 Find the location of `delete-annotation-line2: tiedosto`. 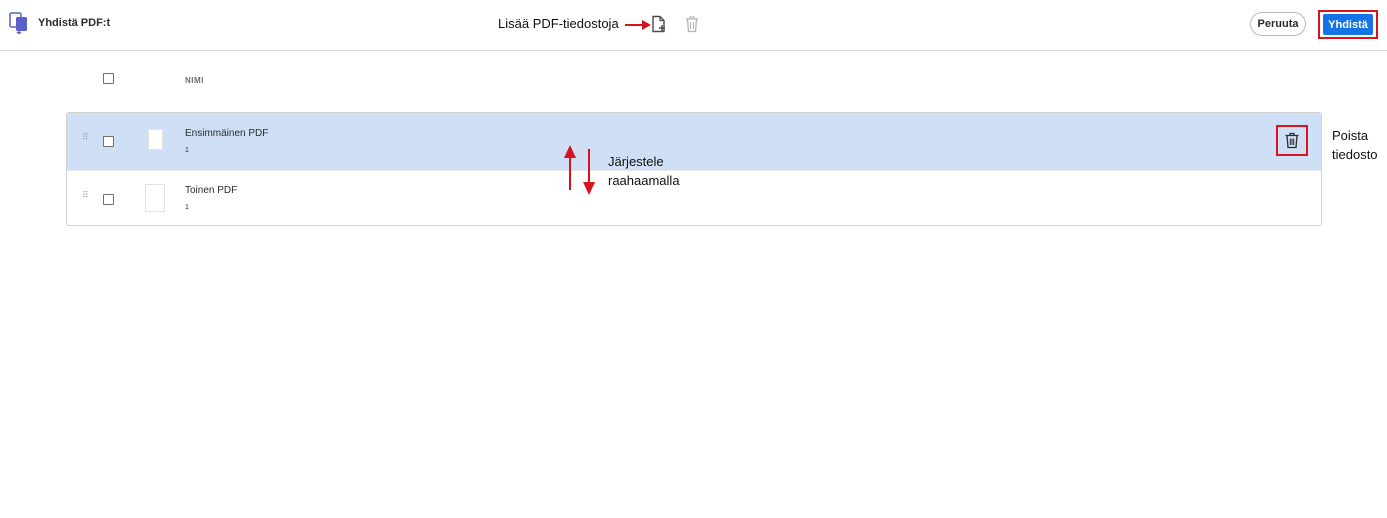

delete-annotation-line2: tiedosto is located at coordinates (1355, 154).